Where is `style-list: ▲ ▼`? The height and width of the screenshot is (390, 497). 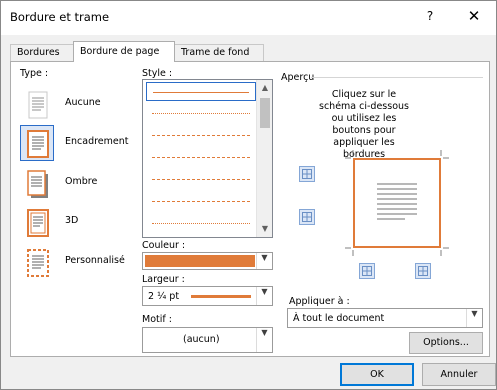
style-list: ▲ ▼ is located at coordinates (207, 158).